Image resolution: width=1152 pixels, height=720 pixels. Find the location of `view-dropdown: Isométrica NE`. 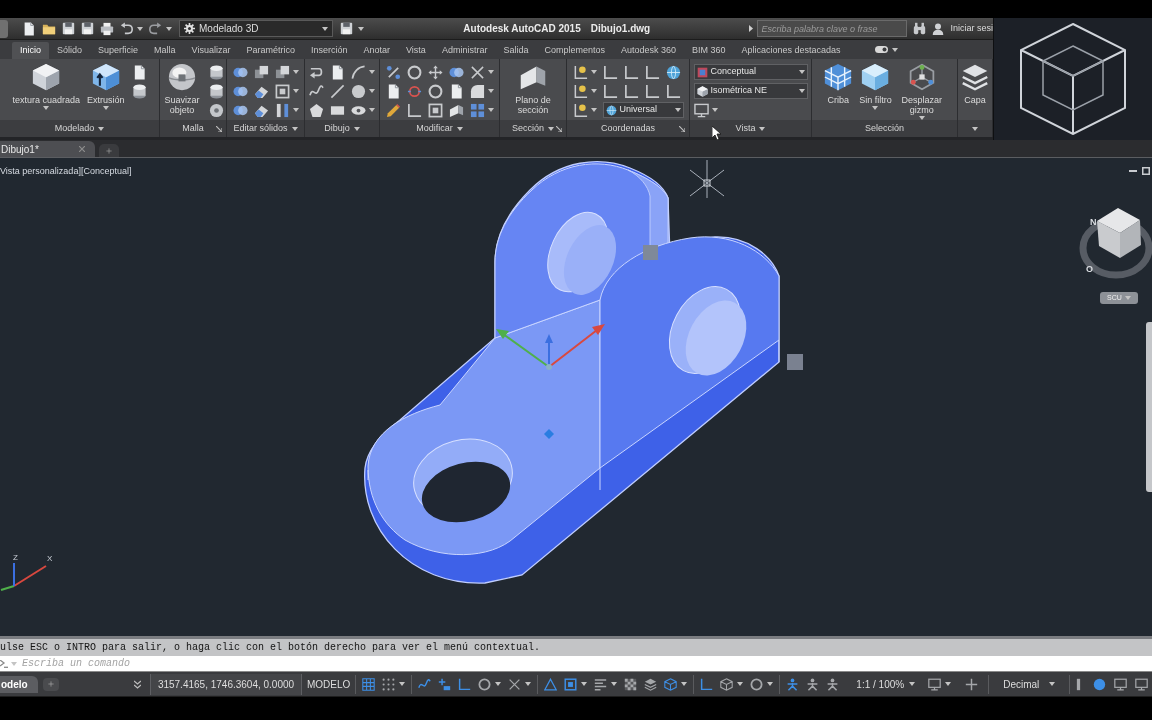

view-dropdown: Isométrica NE is located at coordinates (750, 91).